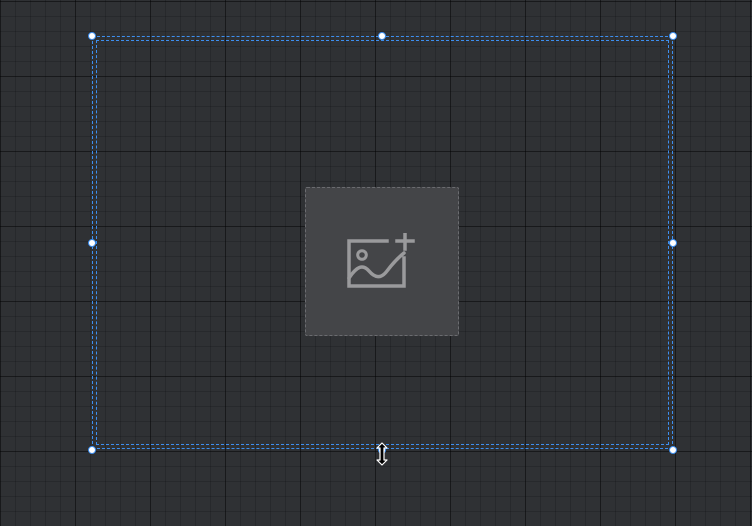 The image size is (752, 526). I want to click on image-placeholder-button, so click(382, 261).